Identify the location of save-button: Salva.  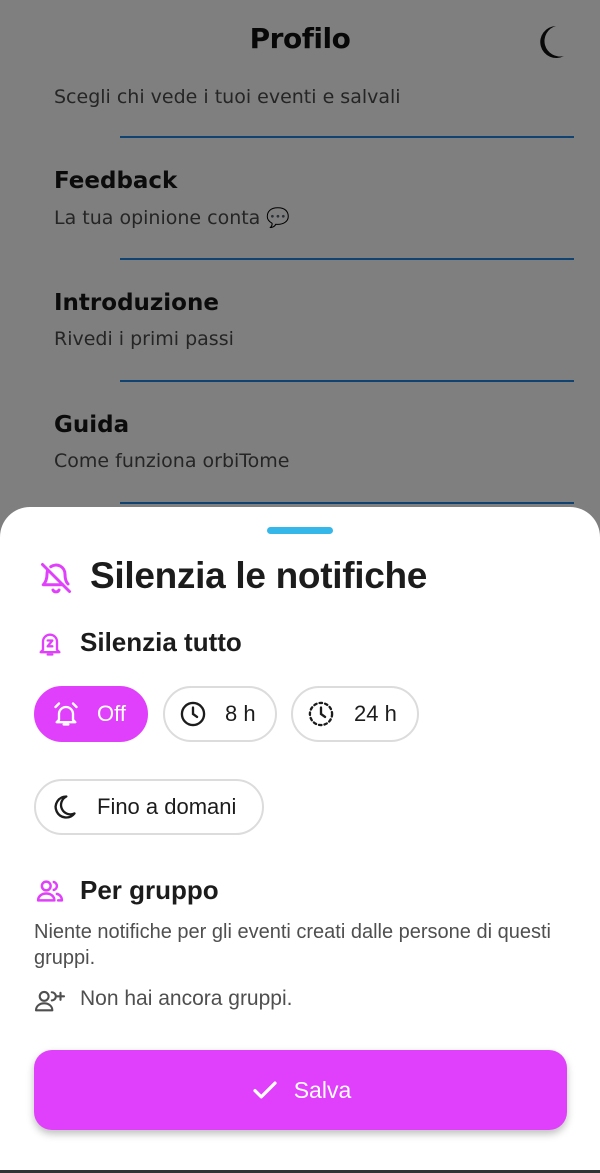
(300, 1090).